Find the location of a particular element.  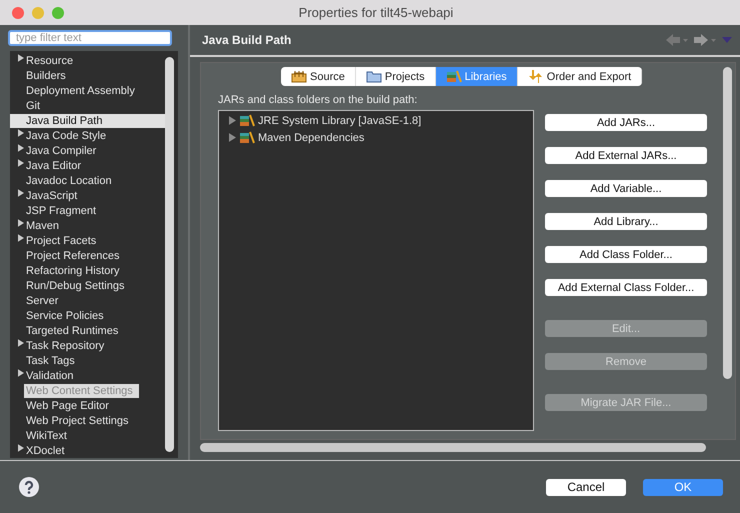

tab: Projects is located at coordinates (396, 76).